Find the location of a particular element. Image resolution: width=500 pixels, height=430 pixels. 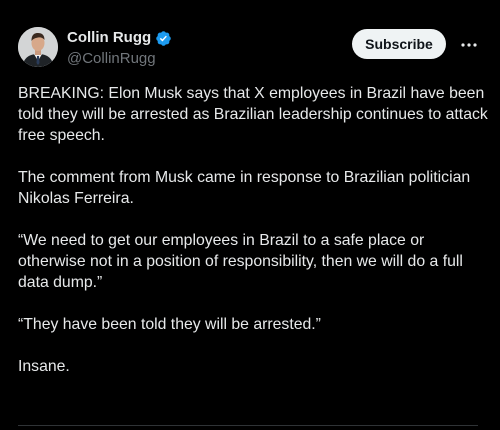

media-edge is located at coordinates (248, 427).